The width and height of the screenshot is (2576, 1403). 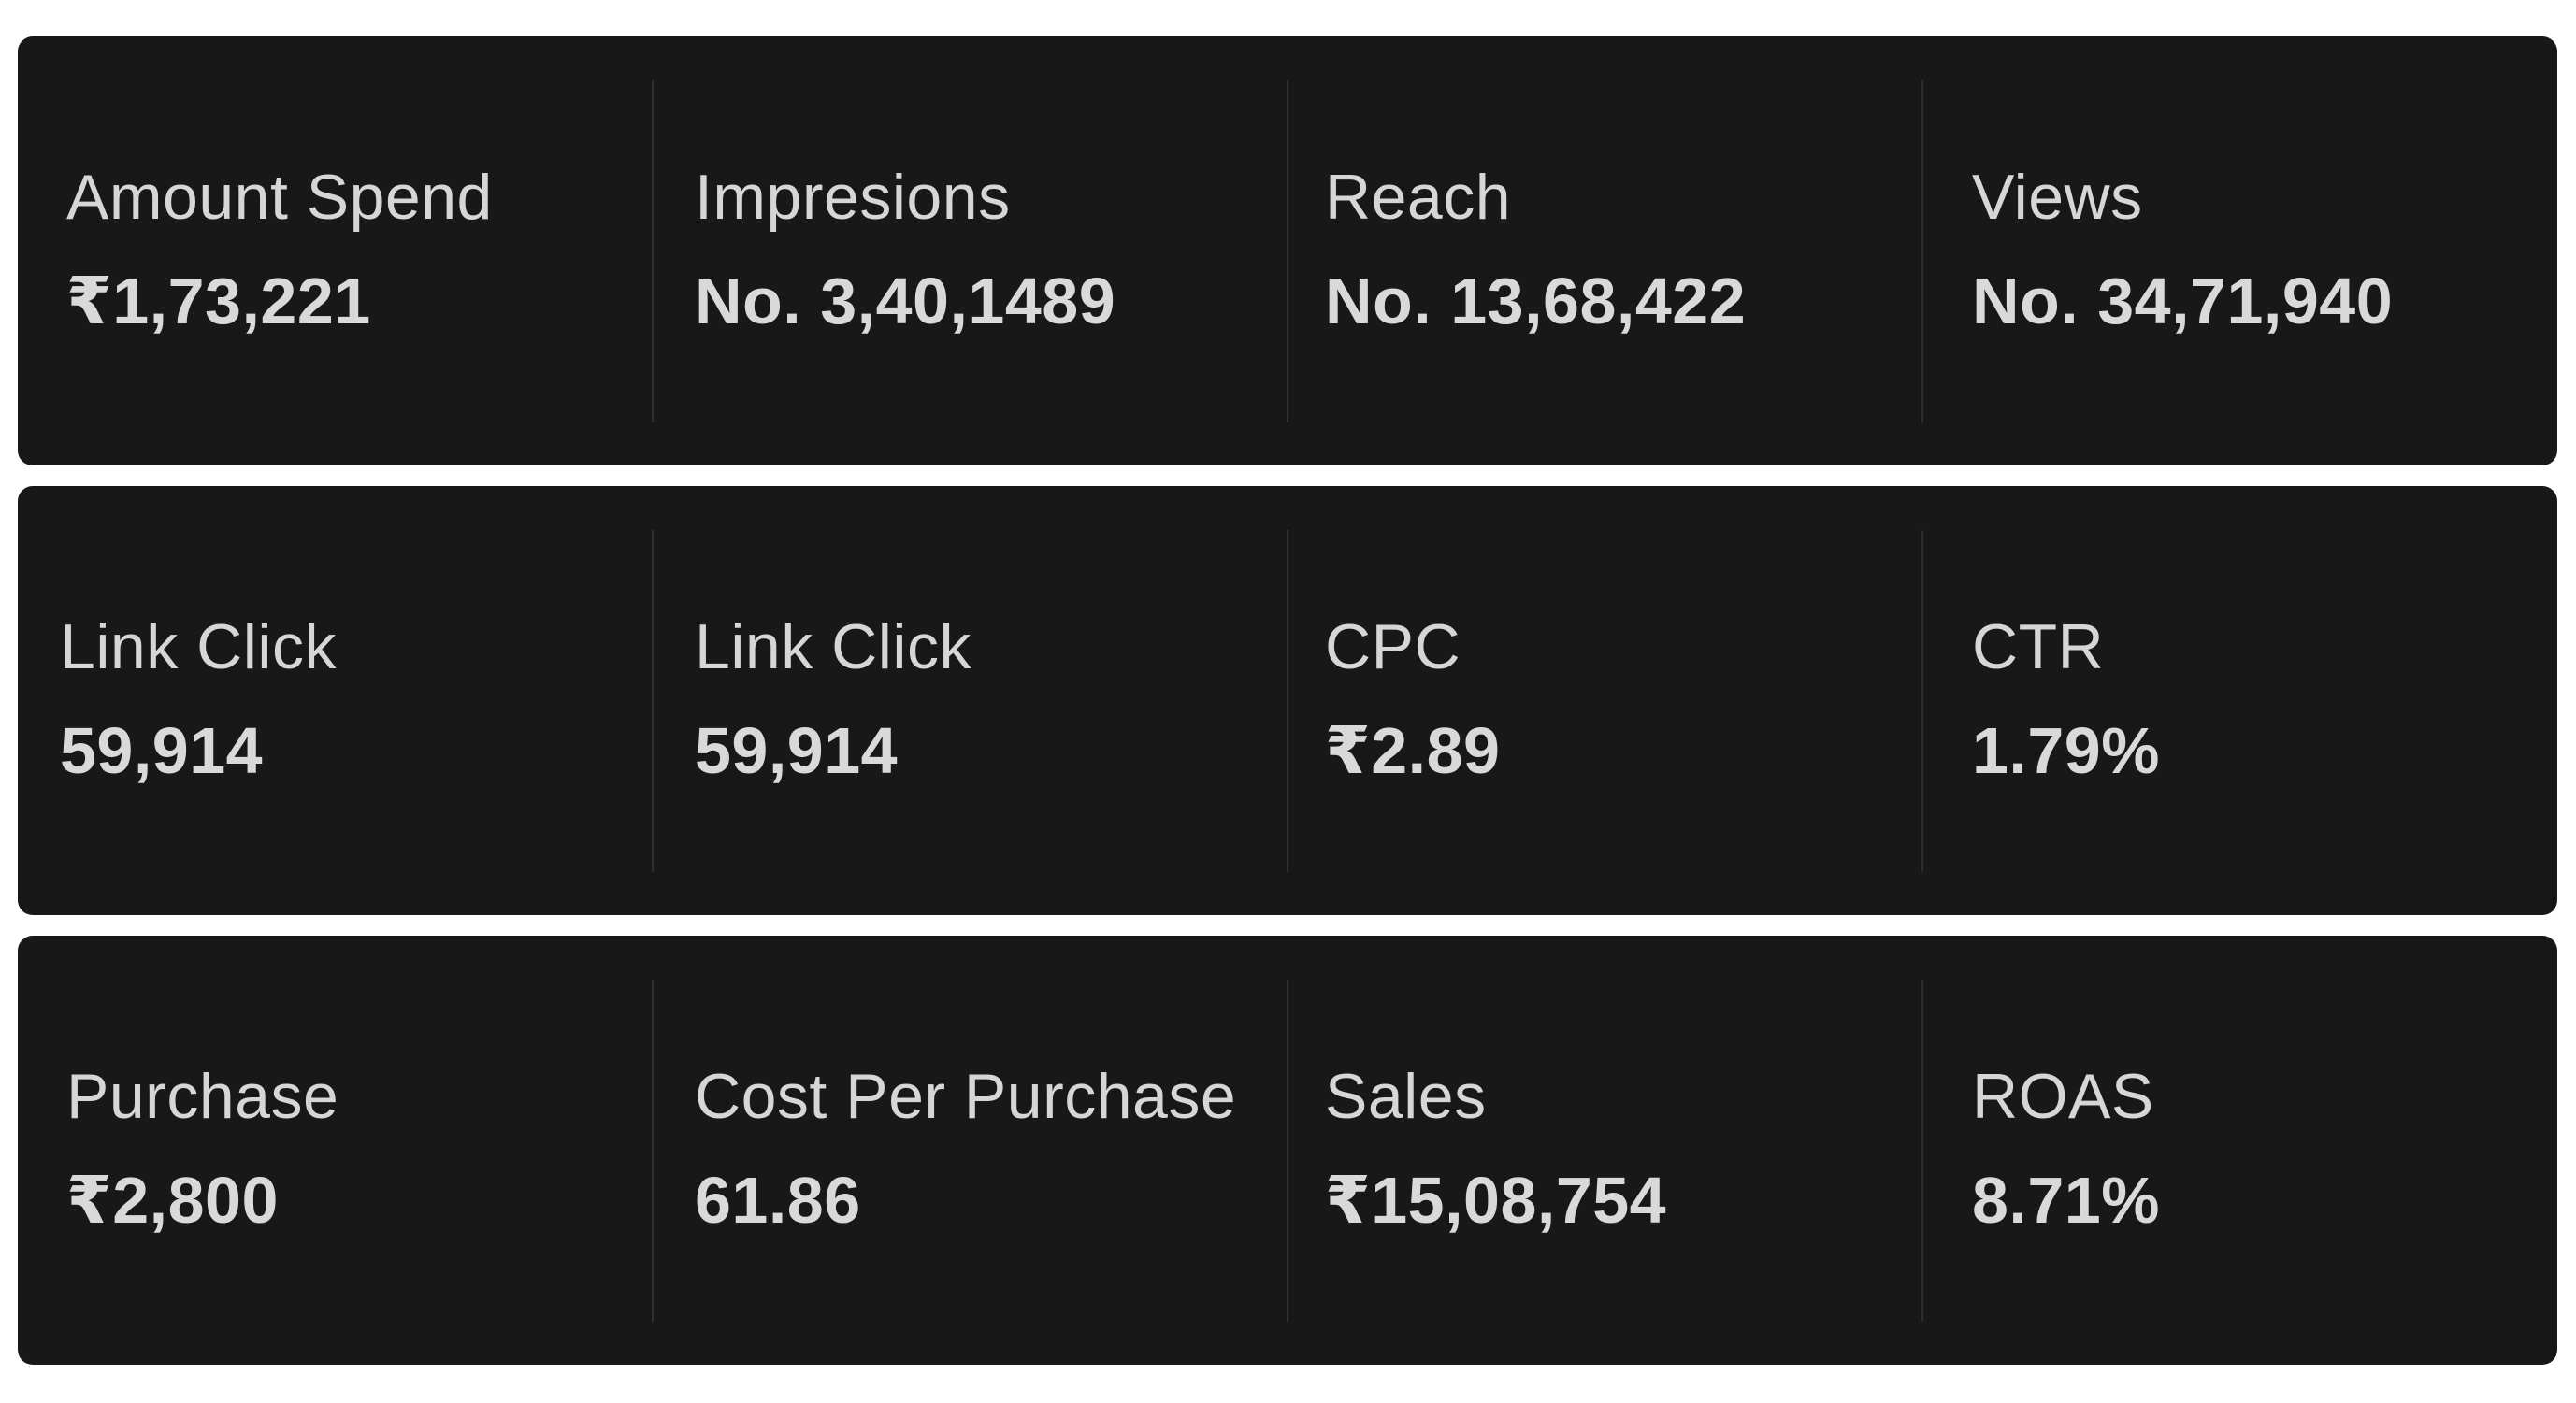 What do you see at coordinates (2058, 197) in the screenshot?
I see `metric-label: Views` at bounding box center [2058, 197].